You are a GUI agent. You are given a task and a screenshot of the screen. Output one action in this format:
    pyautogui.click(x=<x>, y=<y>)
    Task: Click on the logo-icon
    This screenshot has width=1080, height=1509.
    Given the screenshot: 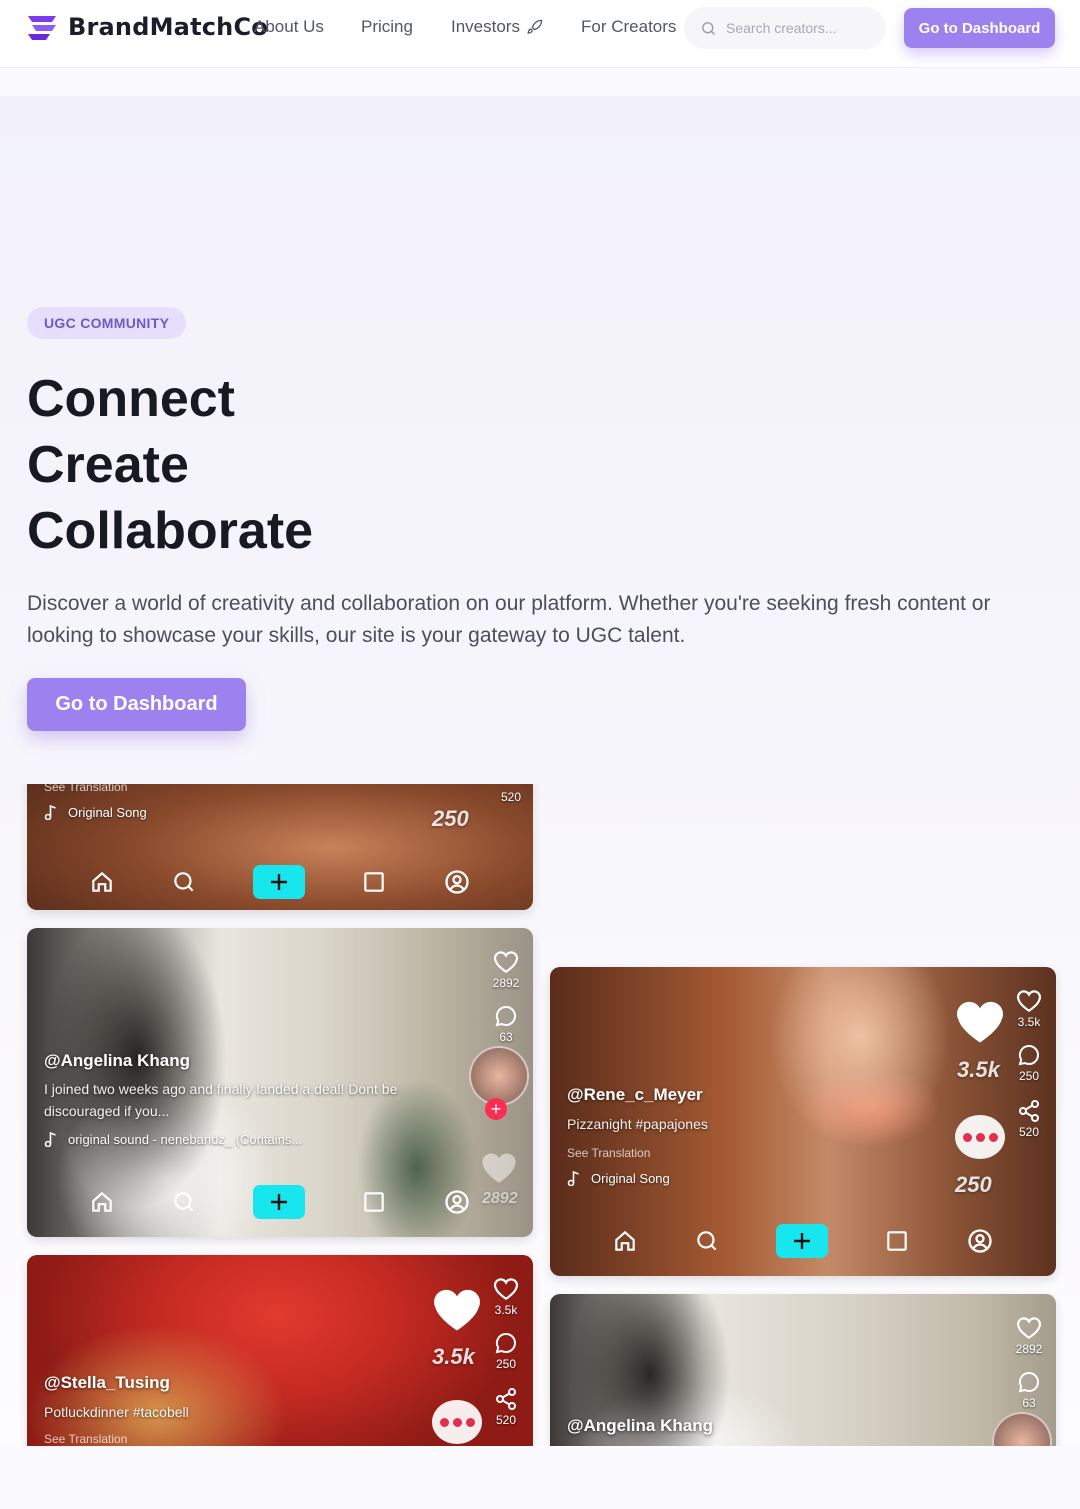 What is the action you would take?
    pyautogui.click(x=42, y=28)
    